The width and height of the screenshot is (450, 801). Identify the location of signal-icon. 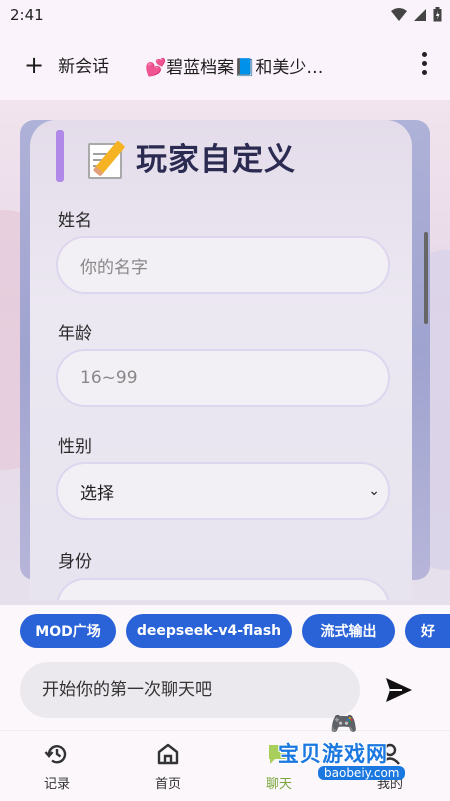
(420, 14).